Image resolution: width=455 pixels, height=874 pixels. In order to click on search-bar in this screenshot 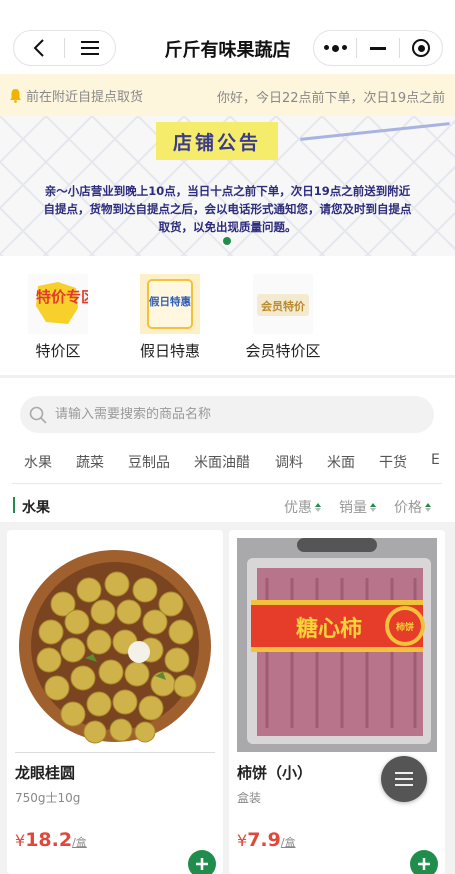, I will do `click(227, 414)`.